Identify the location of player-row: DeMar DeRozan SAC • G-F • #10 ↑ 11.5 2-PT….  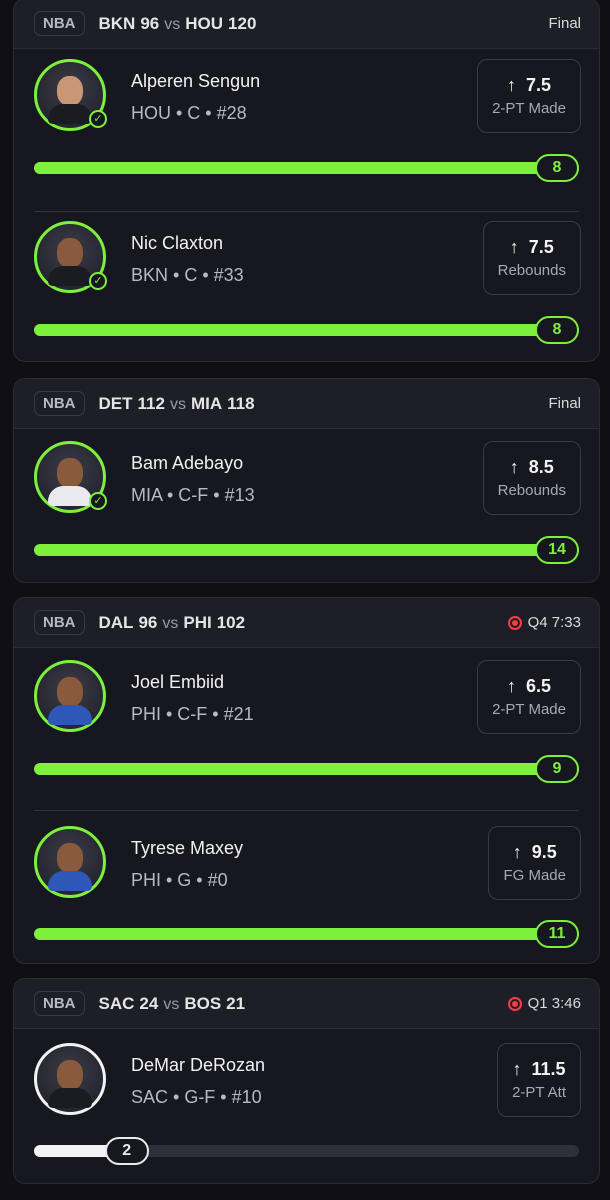
(306, 1106).